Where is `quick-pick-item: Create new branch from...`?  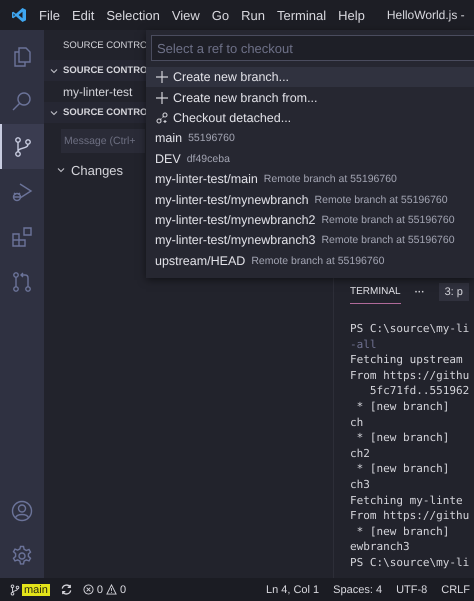 quick-pick-item: Create new branch from... is located at coordinates (310, 97).